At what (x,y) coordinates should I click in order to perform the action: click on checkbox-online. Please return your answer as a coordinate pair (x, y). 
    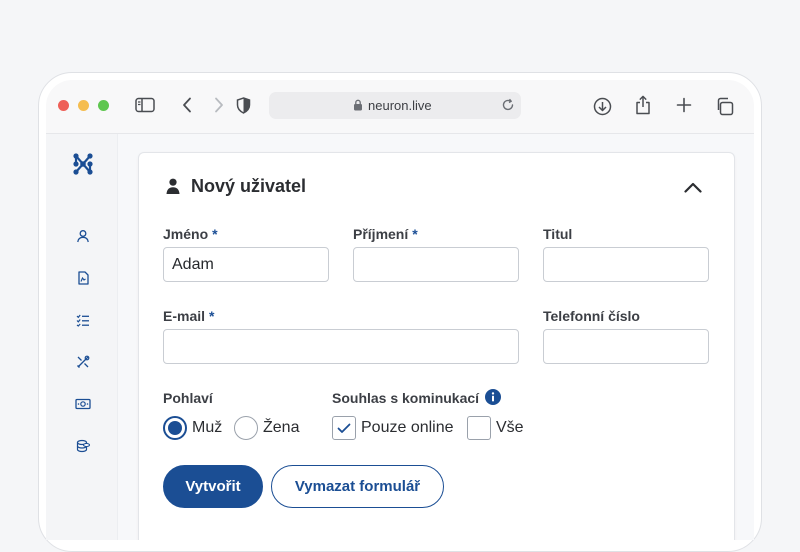
    Looking at the image, I should click on (344, 428).